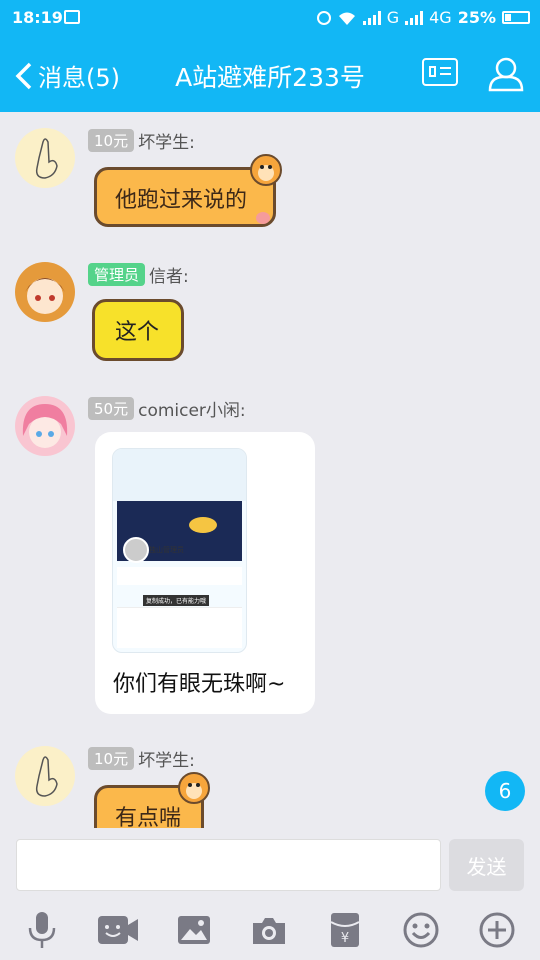 The image size is (540, 960). I want to click on message-text: 有点喘, so click(148, 817).